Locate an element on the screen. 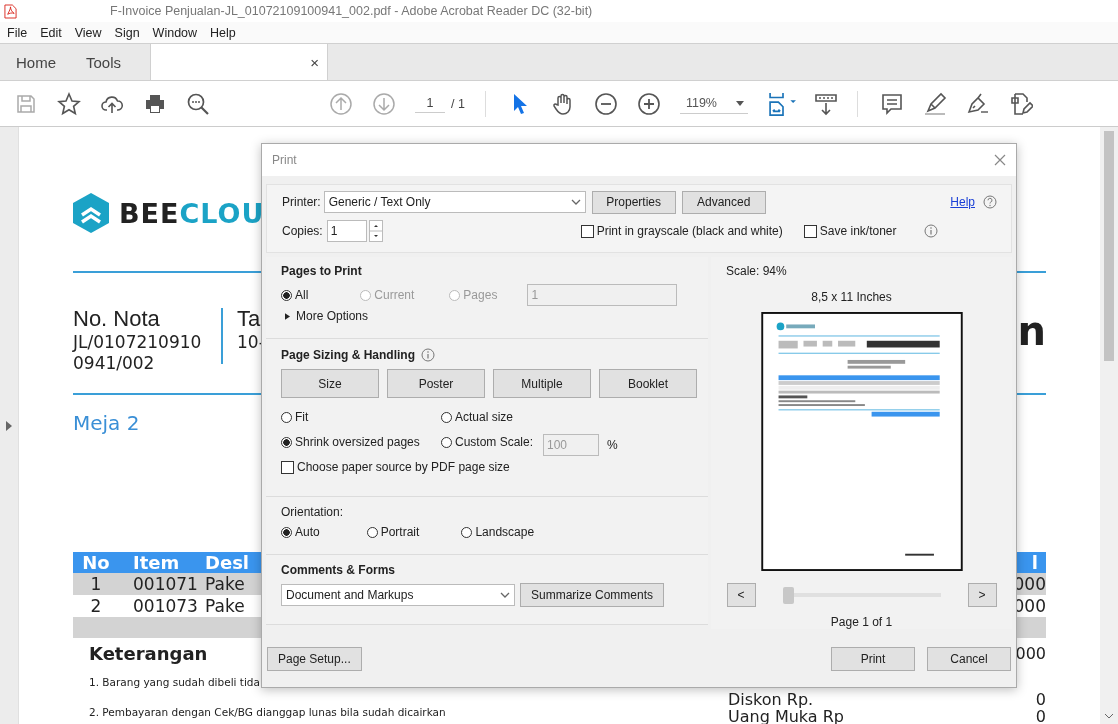  radio-option: Fit is located at coordinates (295, 417).